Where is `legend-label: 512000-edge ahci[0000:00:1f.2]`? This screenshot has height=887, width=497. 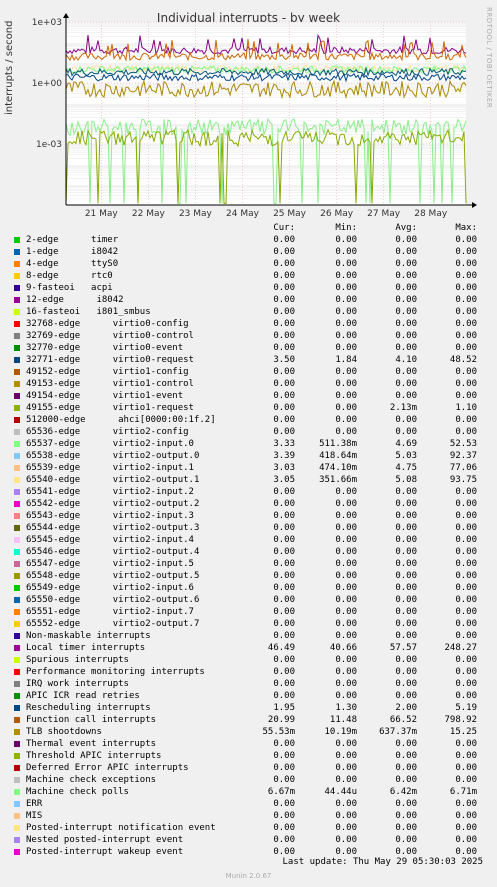 legend-label: 512000-edge ahci[0000:00:1f.2] is located at coordinates (121, 420).